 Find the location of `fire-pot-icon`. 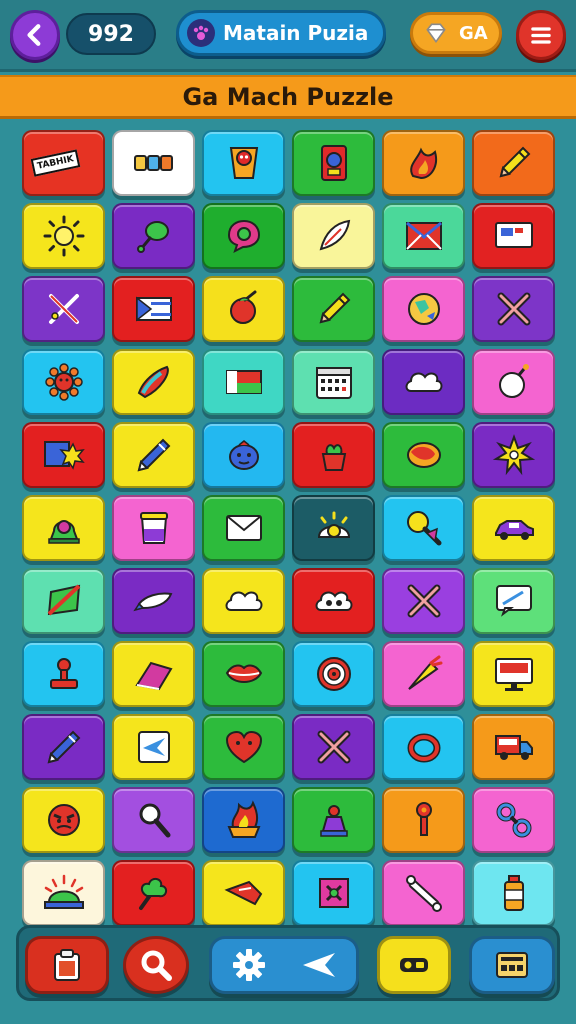

fire-pot-icon is located at coordinates (243, 819).